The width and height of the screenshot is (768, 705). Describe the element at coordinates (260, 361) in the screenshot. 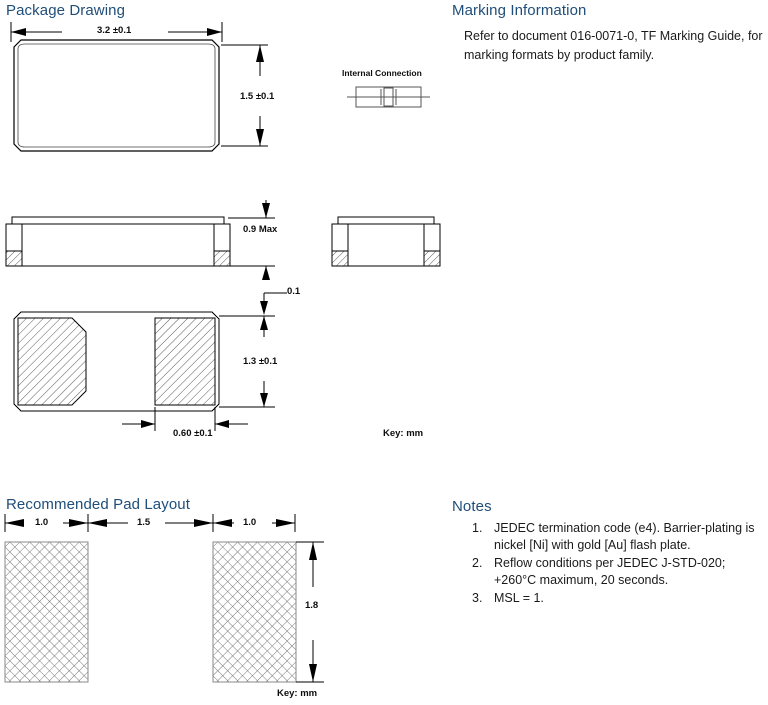

I see `bottom-view-height-dimension: 1.3 ±0.1` at that location.